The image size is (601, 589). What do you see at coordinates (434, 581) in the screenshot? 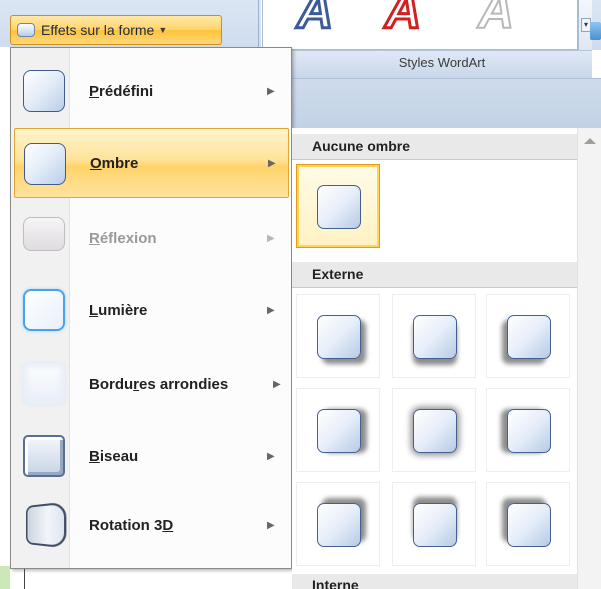
I see `section-inner-header: Interne` at bounding box center [434, 581].